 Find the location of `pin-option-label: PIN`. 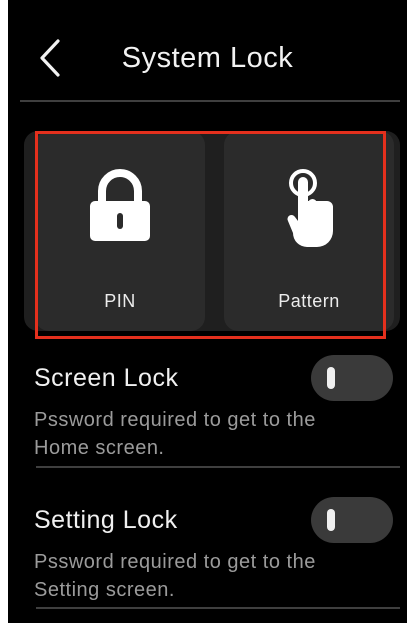

pin-option-label: PIN is located at coordinates (120, 301).